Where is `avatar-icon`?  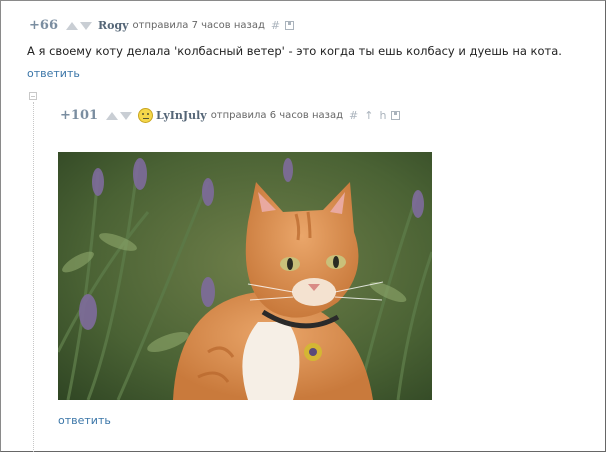 avatar-icon is located at coordinates (146, 115).